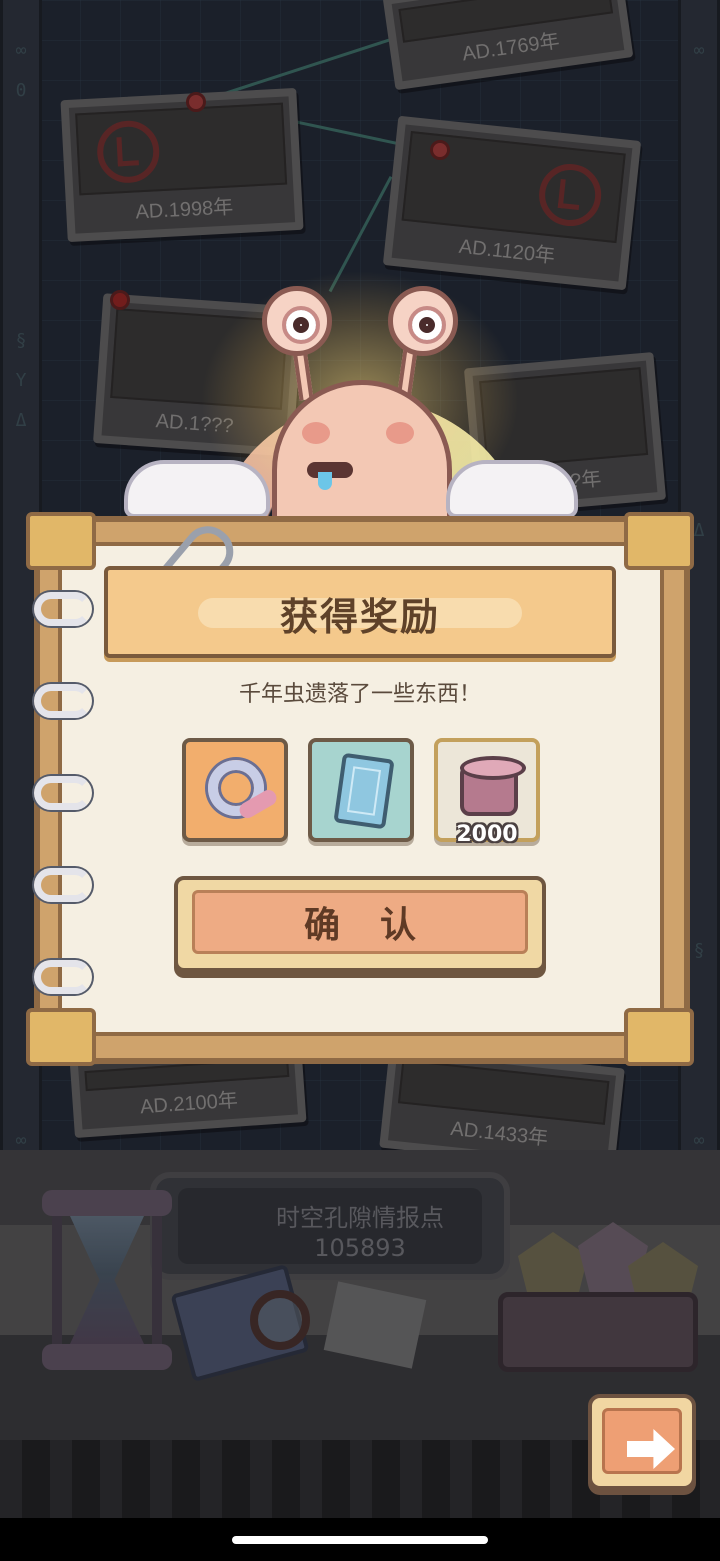 The width and height of the screenshot is (720, 1561). Describe the element at coordinates (423, 321) in the screenshot. I see `snail-eye-right` at that location.